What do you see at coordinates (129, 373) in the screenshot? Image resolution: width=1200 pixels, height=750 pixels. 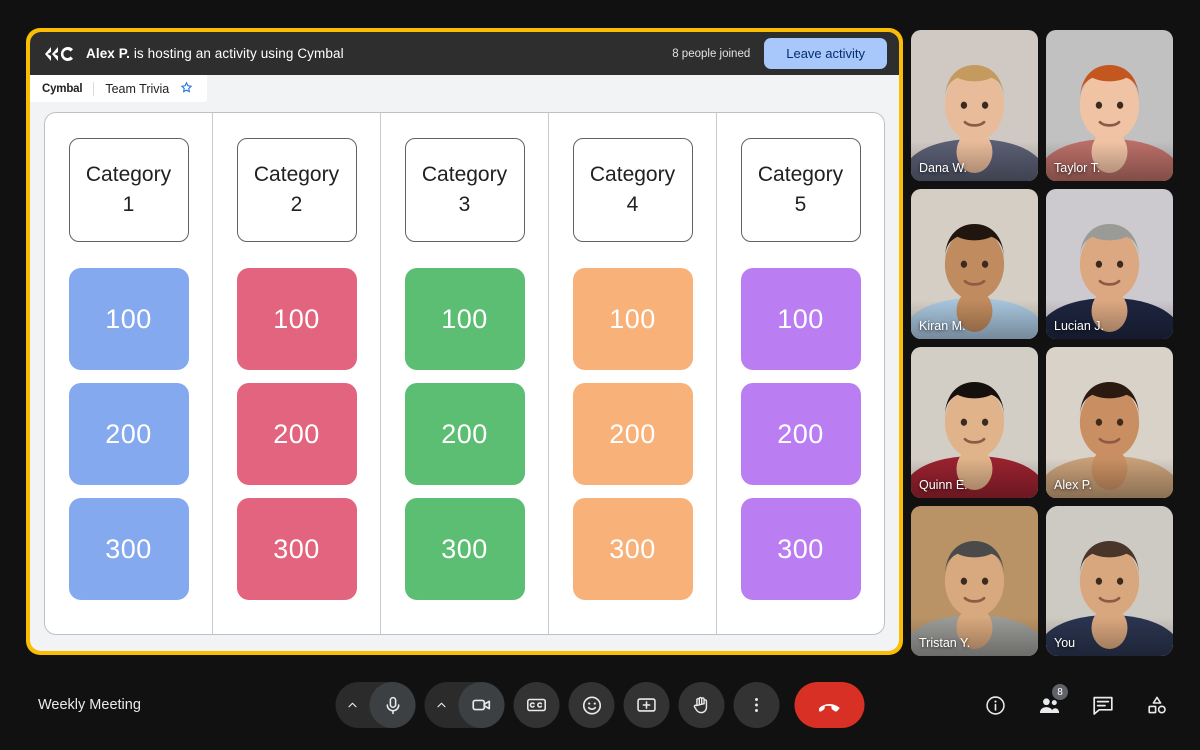 I see `board-column: Category 1 100 200 300` at bounding box center [129, 373].